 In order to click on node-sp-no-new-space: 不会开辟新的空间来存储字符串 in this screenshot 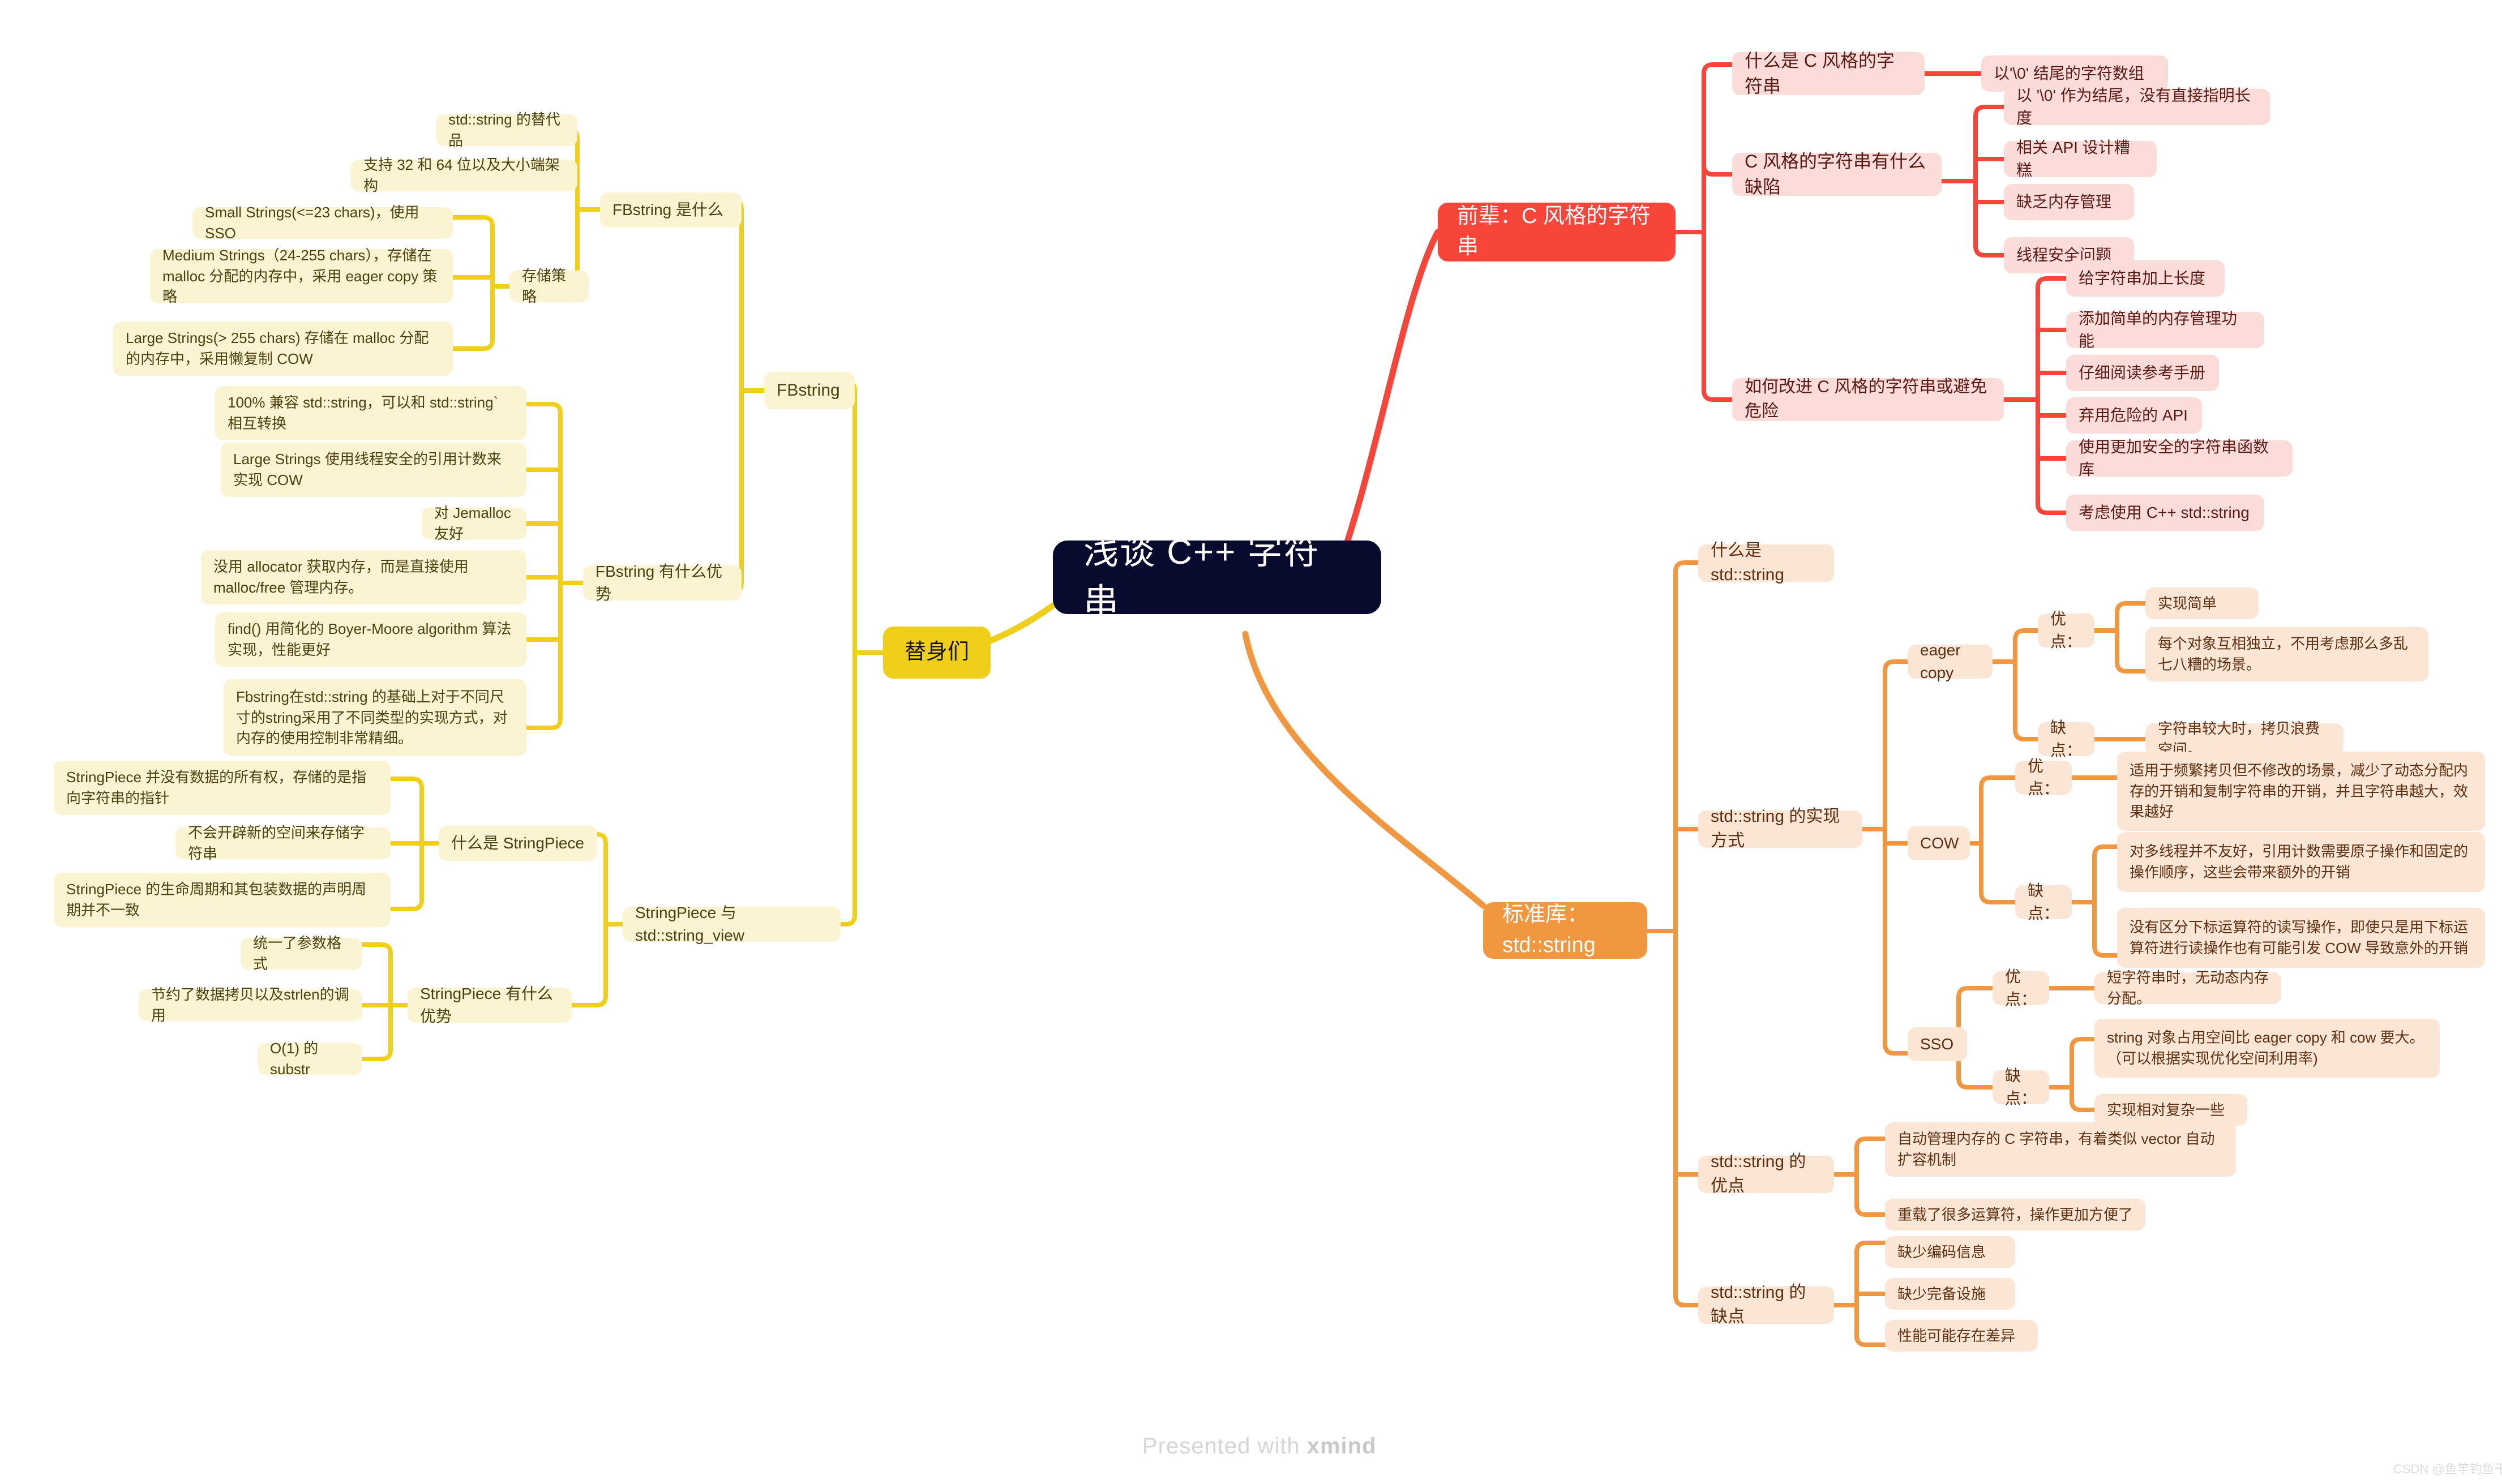, I will do `click(283, 843)`.